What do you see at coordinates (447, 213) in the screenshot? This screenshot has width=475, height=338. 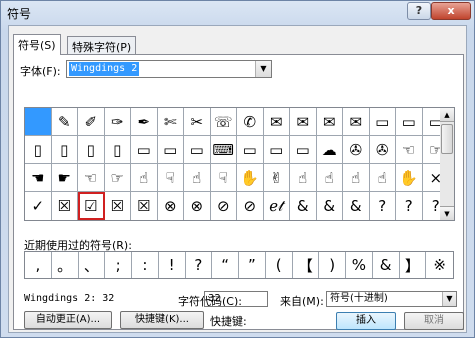 I see `scroll-down-icon: ▼` at bounding box center [447, 213].